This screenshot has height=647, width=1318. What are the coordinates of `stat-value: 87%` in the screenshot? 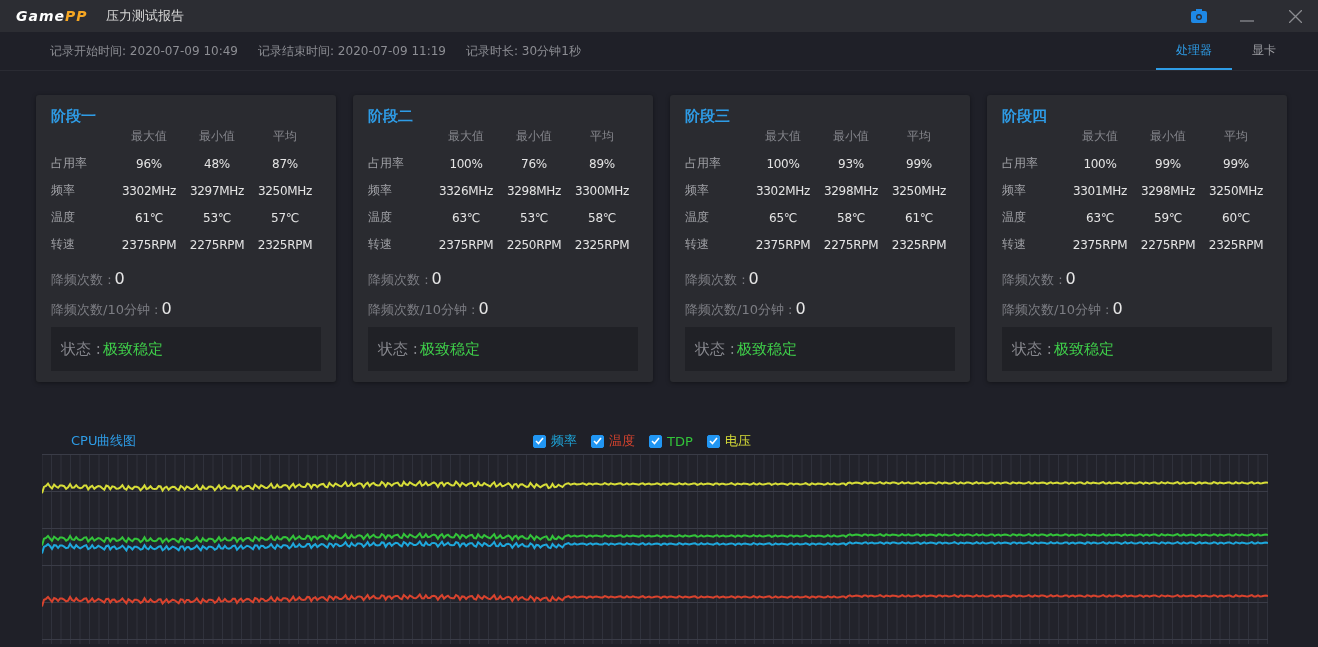 It's located at (285, 163).